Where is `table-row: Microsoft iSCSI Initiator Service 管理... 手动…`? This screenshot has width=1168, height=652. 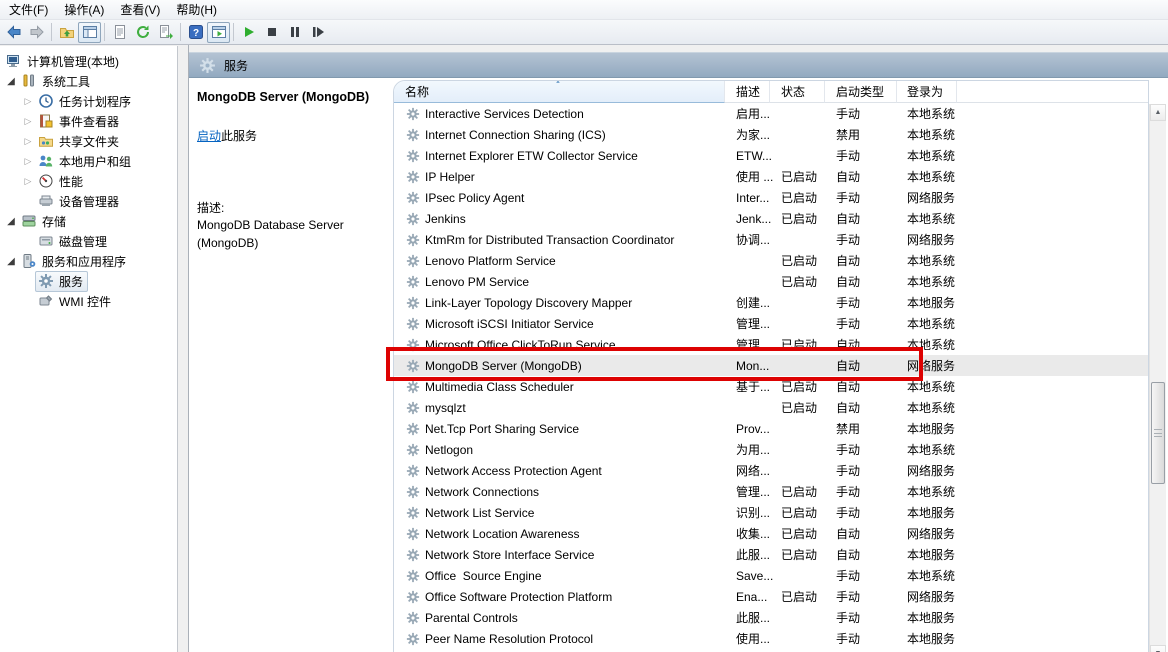 table-row: Microsoft iSCSI Initiator Service 管理... 手动… is located at coordinates (771, 323).